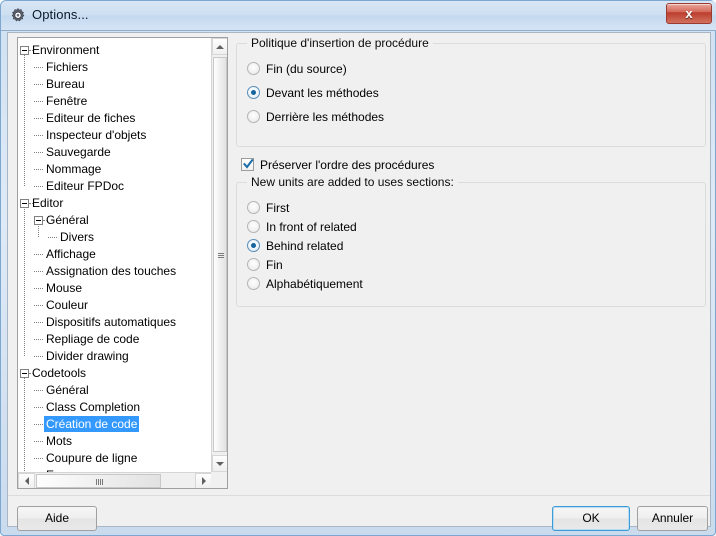 The width and height of the screenshot is (716, 536). What do you see at coordinates (358, 16) in the screenshot?
I see `title-bar: Options... x` at bounding box center [358, 16].